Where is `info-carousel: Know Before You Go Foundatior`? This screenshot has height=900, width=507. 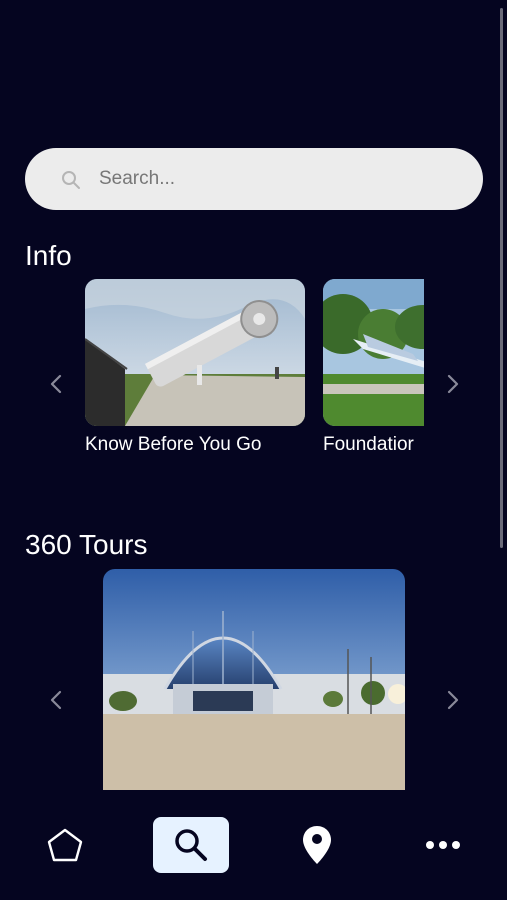 info-carousel: Know Before You Go Foundatior is located at coordinates (254, 369).